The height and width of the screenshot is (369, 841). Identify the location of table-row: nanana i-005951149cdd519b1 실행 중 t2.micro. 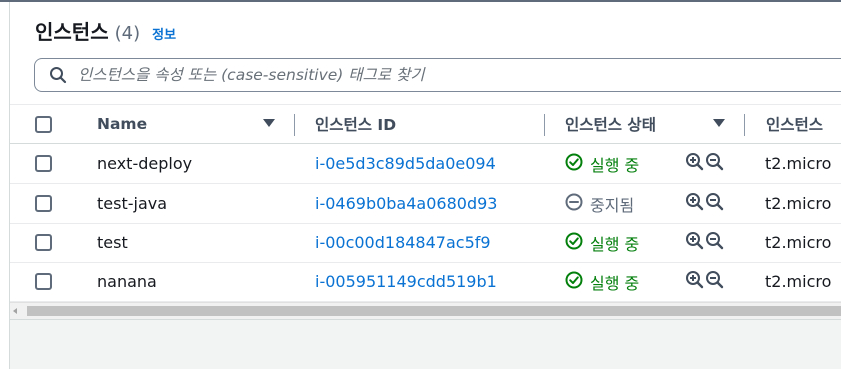
(425, 282).